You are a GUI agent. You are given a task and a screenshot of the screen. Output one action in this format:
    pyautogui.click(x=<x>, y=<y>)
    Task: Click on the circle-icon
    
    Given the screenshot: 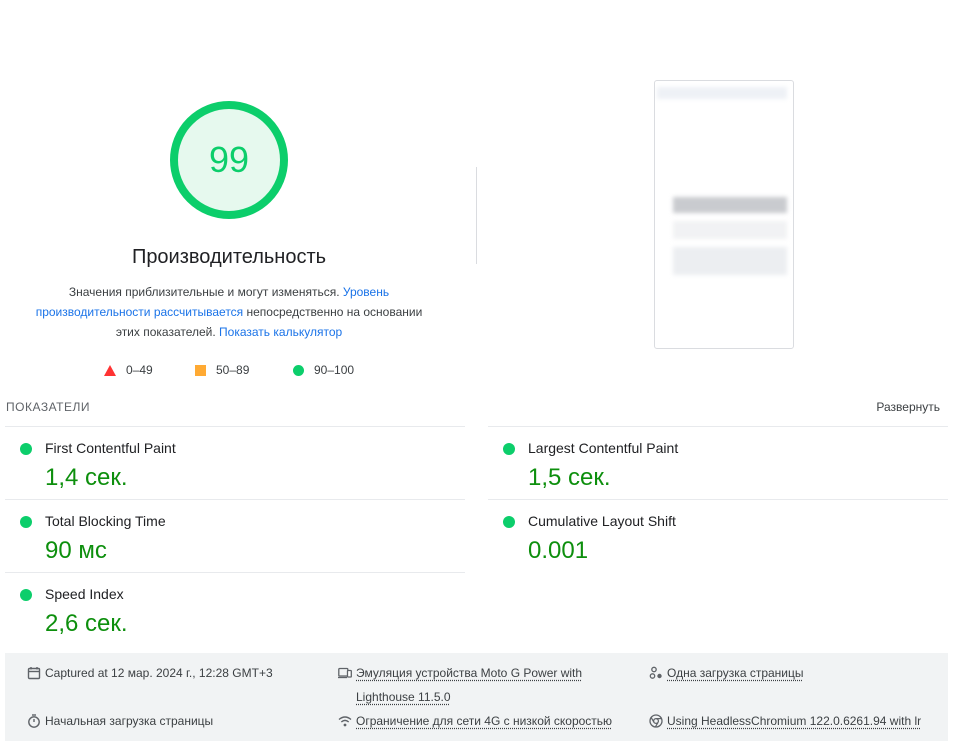 What is the action you would take?
    pyautogui.click(x=298, y=371)
    